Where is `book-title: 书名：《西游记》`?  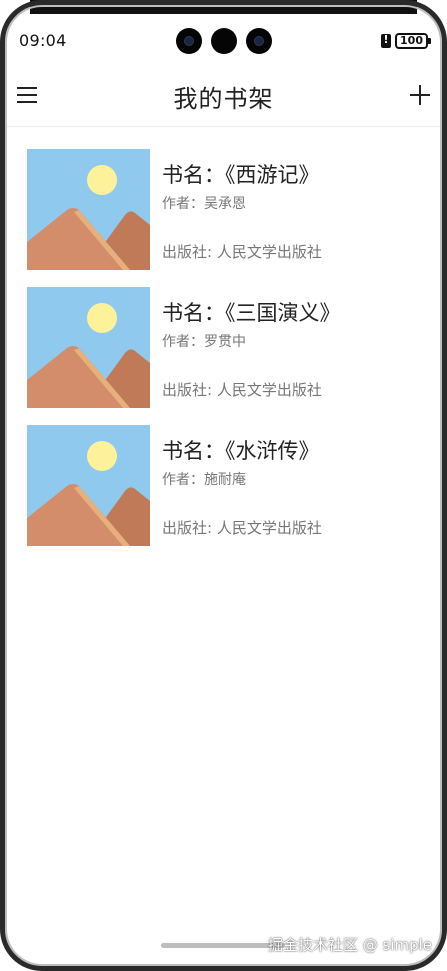
book-title: 书名：《西游记》 is located at coordinates (241, 175).